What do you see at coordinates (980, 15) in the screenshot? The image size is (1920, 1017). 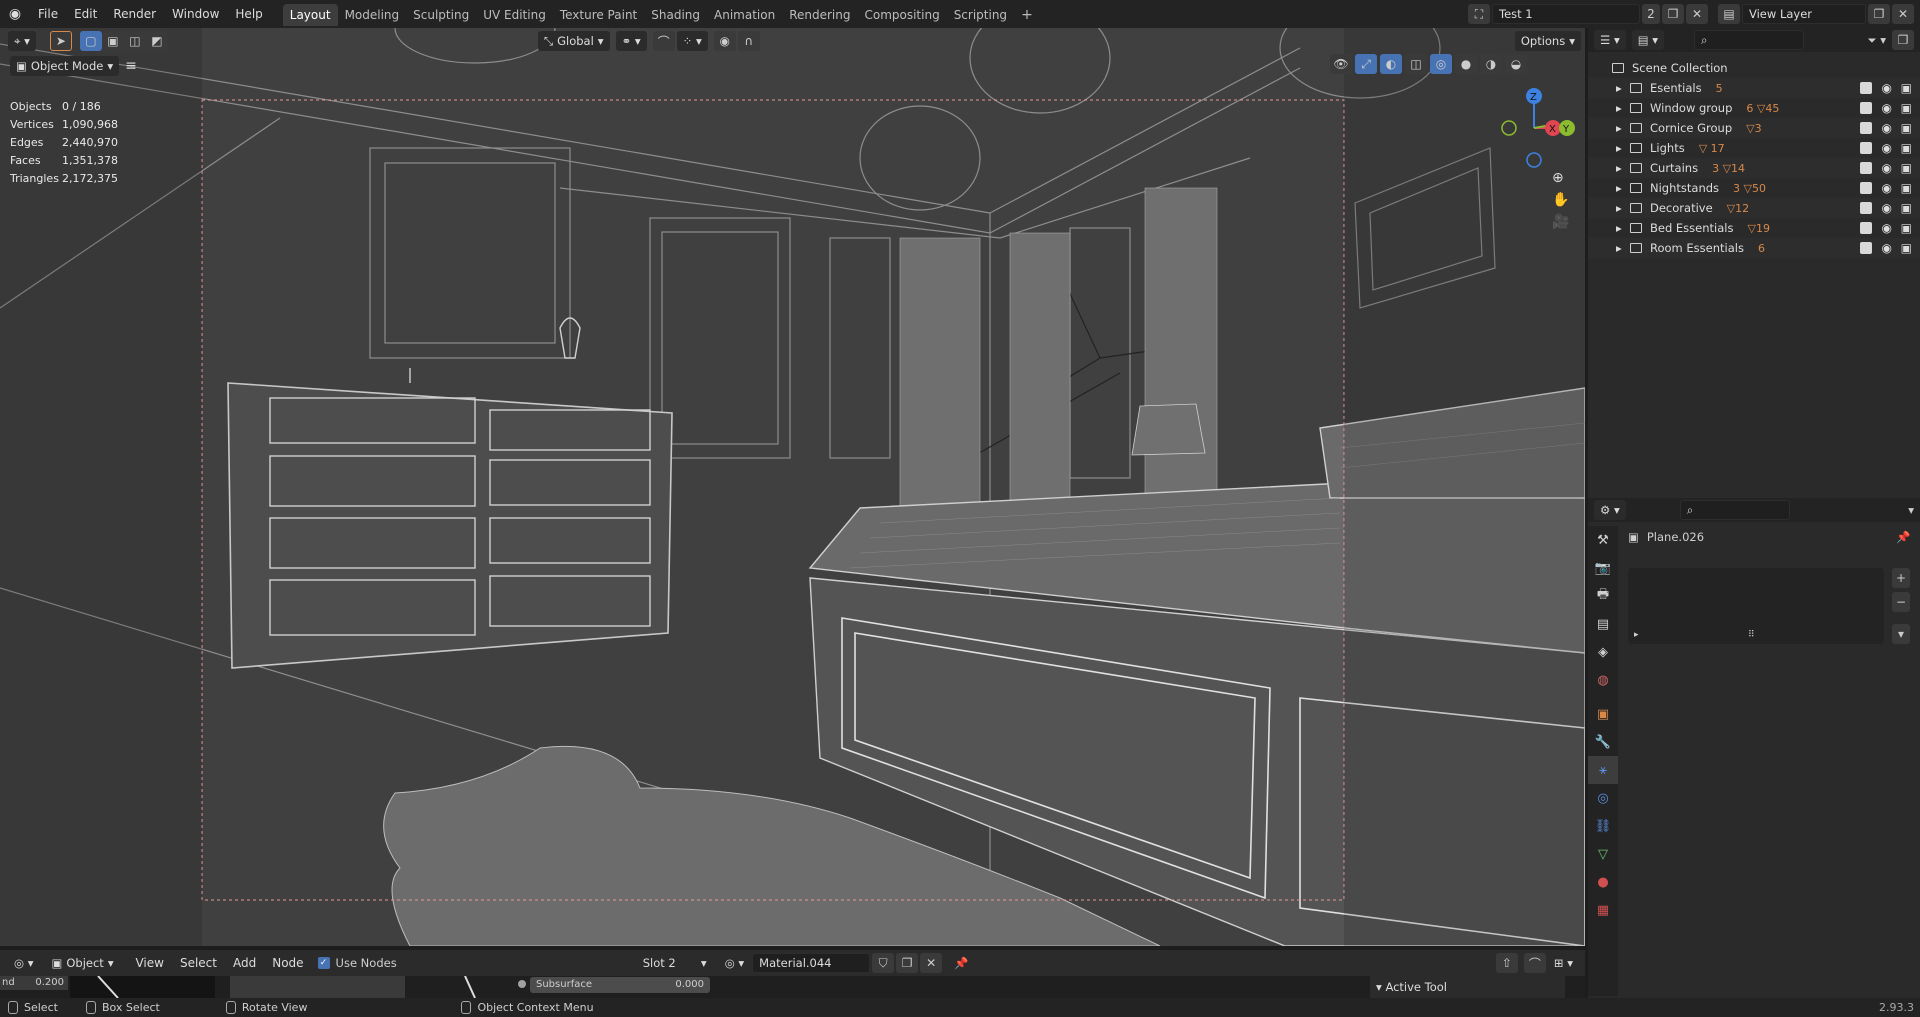 I see `tab-scripting: Scripting` at bounding box center [980, 15].